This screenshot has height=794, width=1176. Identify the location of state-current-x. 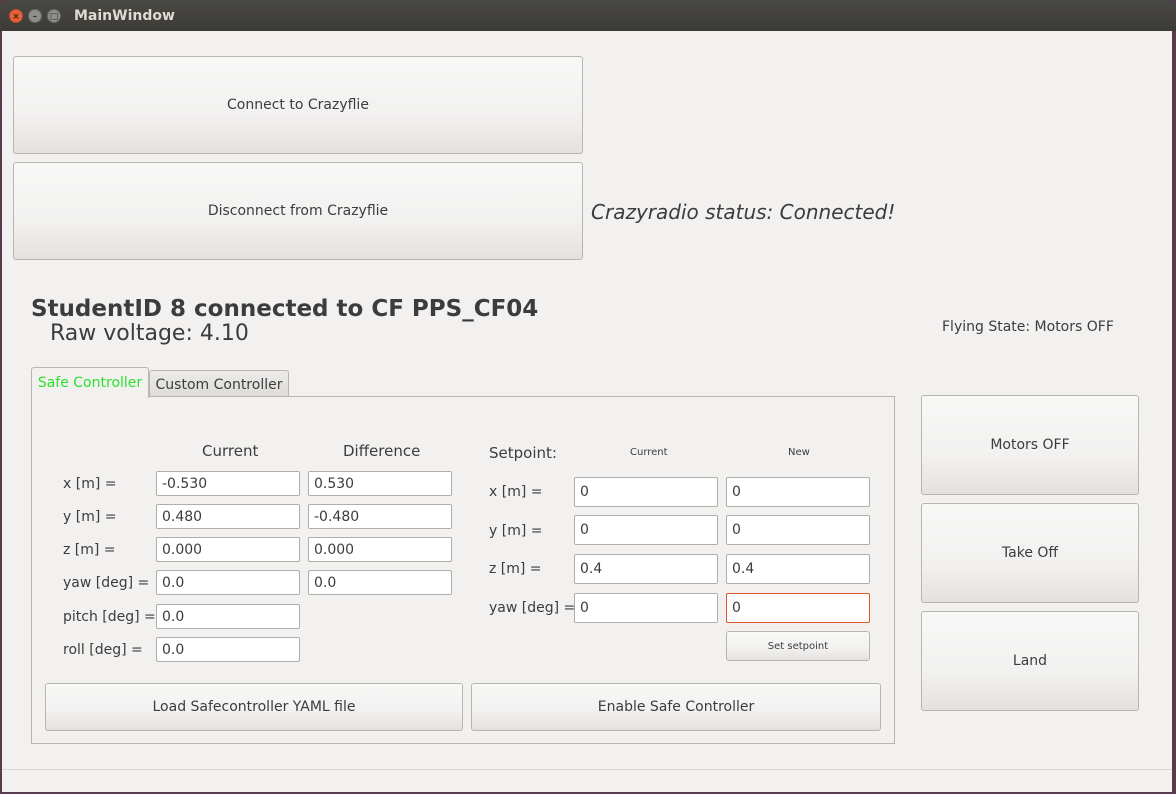
(228, 483).